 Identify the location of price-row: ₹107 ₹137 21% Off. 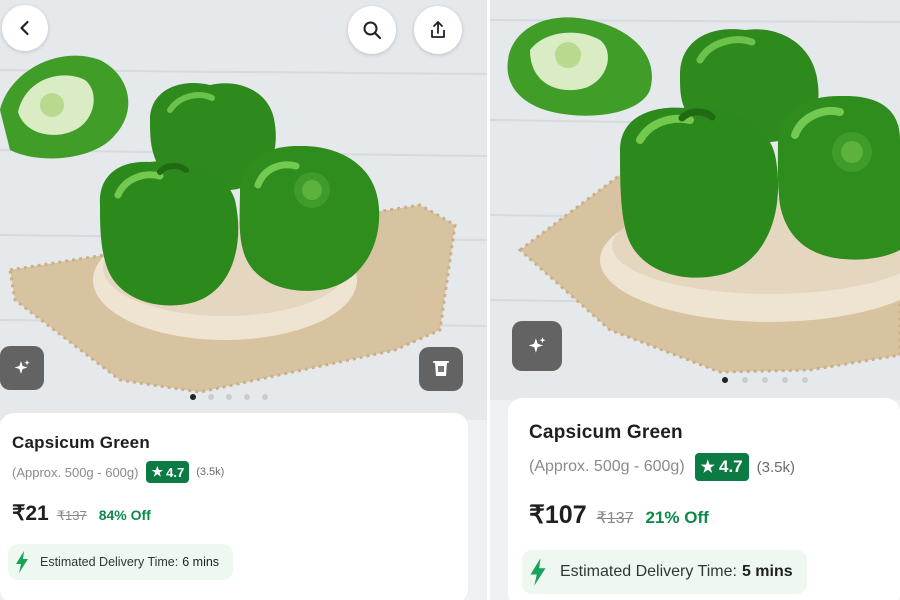
(619, 515).